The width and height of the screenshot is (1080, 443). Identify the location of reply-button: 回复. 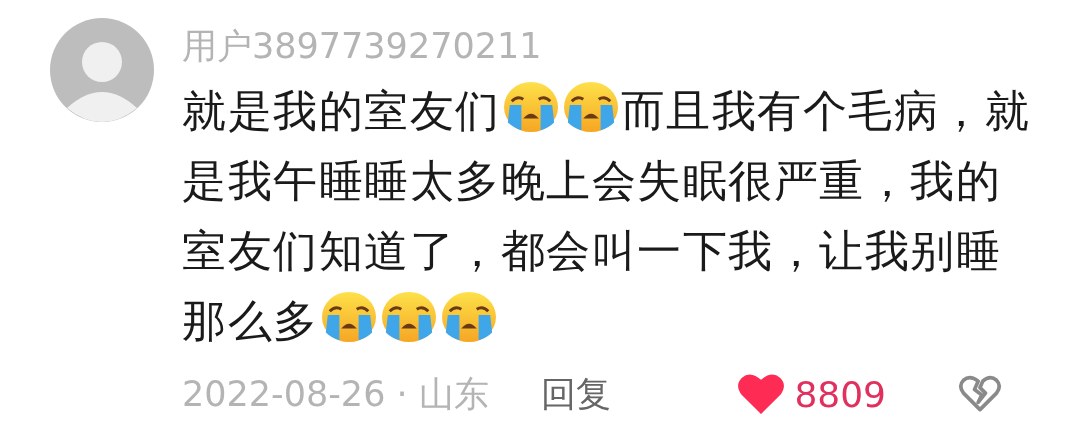
(575, 394).